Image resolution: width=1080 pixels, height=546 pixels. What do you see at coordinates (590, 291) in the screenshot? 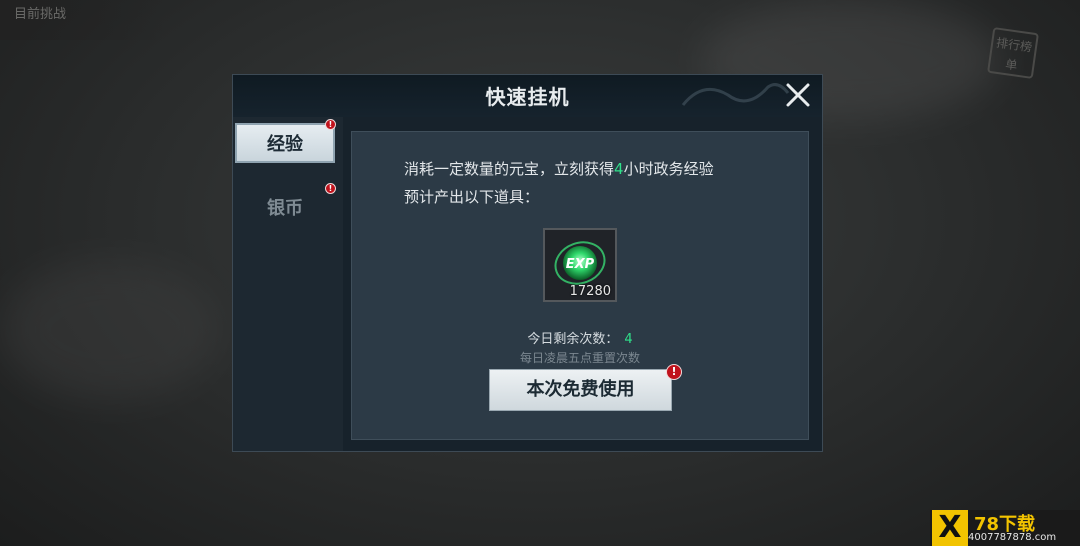
I see `exp-item-count: 17280` at bounding box center [590, 291].